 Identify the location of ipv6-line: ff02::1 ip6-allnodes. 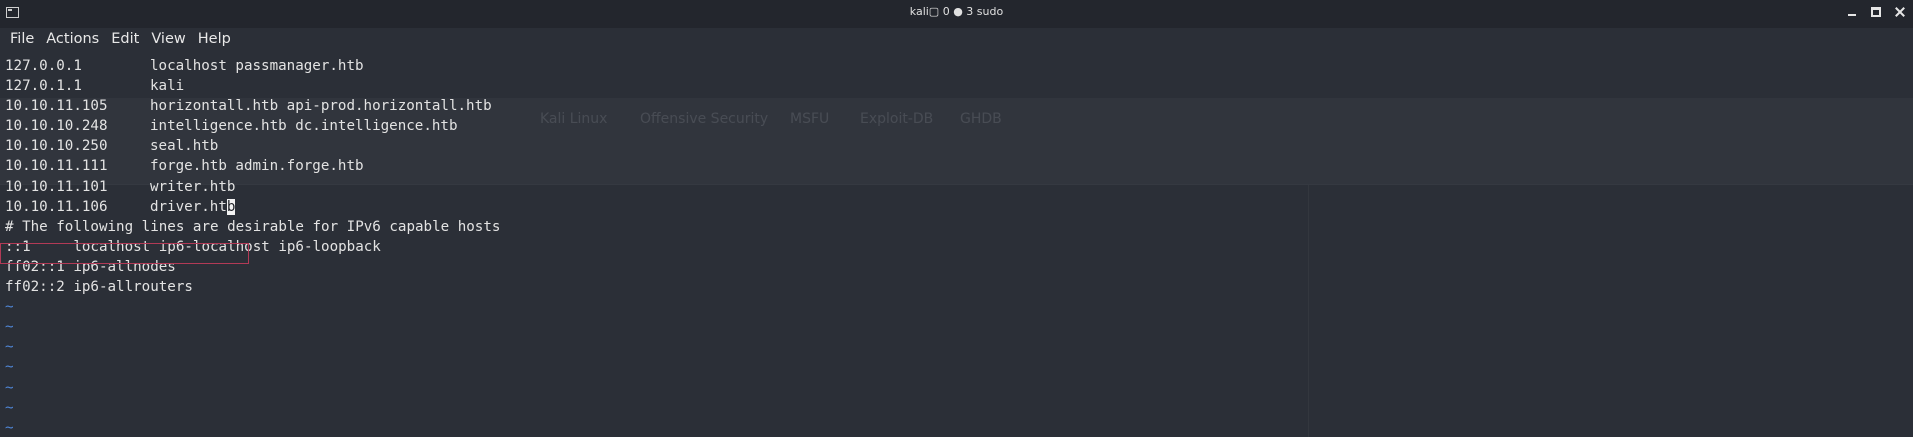
(90, 266).